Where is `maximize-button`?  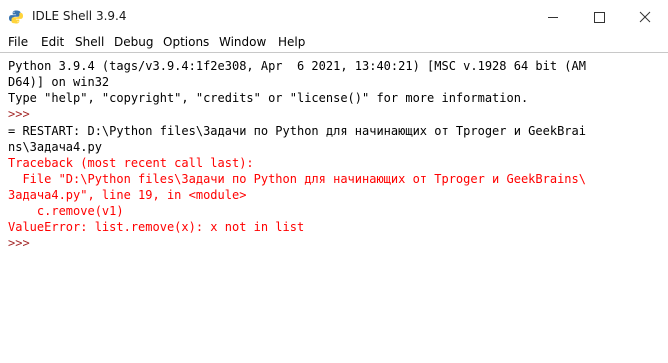 maximize-button is located at coordinates (599, 17).